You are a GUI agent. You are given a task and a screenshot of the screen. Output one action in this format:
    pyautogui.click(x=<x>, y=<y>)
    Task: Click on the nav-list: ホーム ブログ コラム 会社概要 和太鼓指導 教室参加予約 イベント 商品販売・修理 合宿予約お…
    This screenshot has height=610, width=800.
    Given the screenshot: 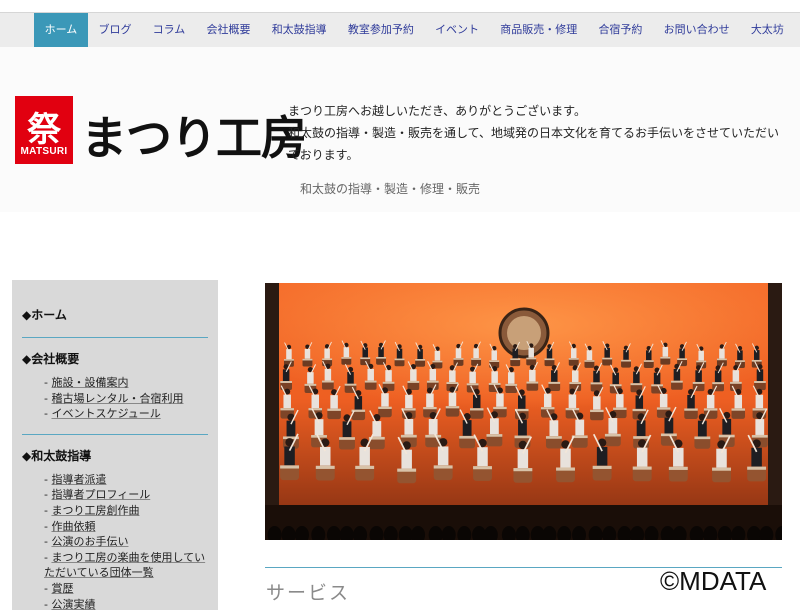 What is the action you would take?
    pyautogui.click(x=414, y=30)
    